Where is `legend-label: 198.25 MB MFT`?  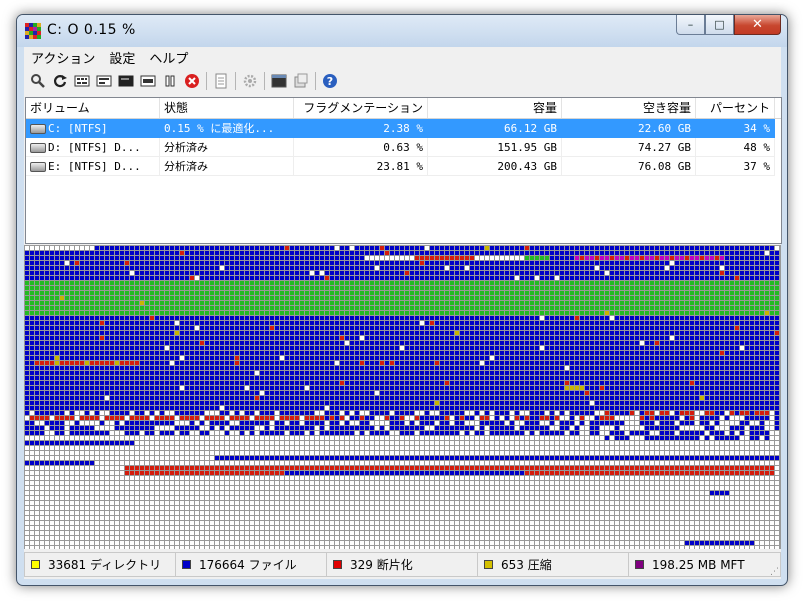
legend-label: 198.25 MB MFT is located at coordinates (698, 564).